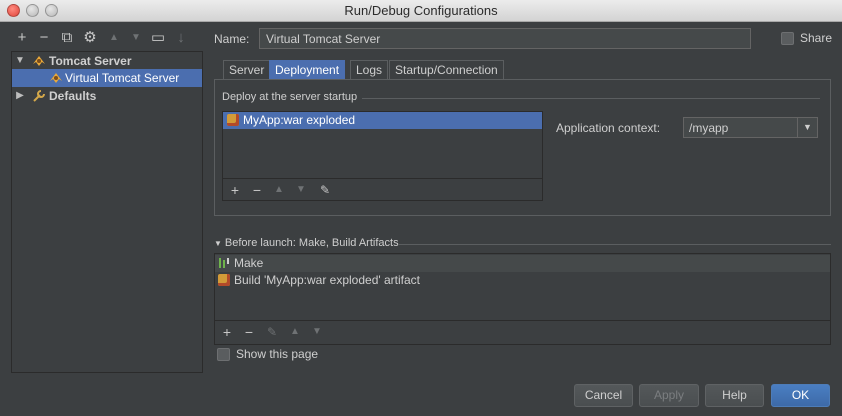 This screenshot has width=842, height=416. I want to click on tab-deployment: Deployment, so click(307, 69).